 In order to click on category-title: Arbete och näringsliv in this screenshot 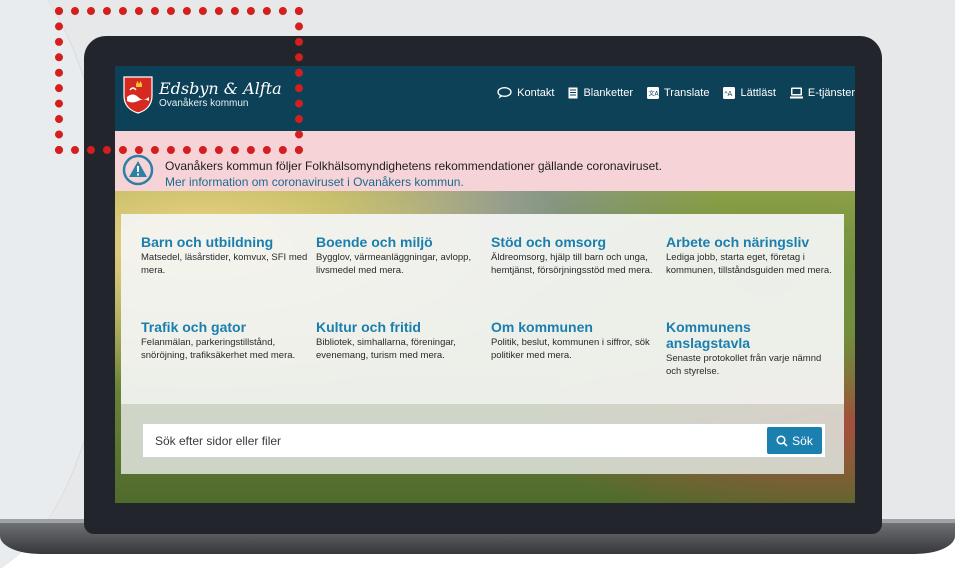, I will do `click(751, 242)`.